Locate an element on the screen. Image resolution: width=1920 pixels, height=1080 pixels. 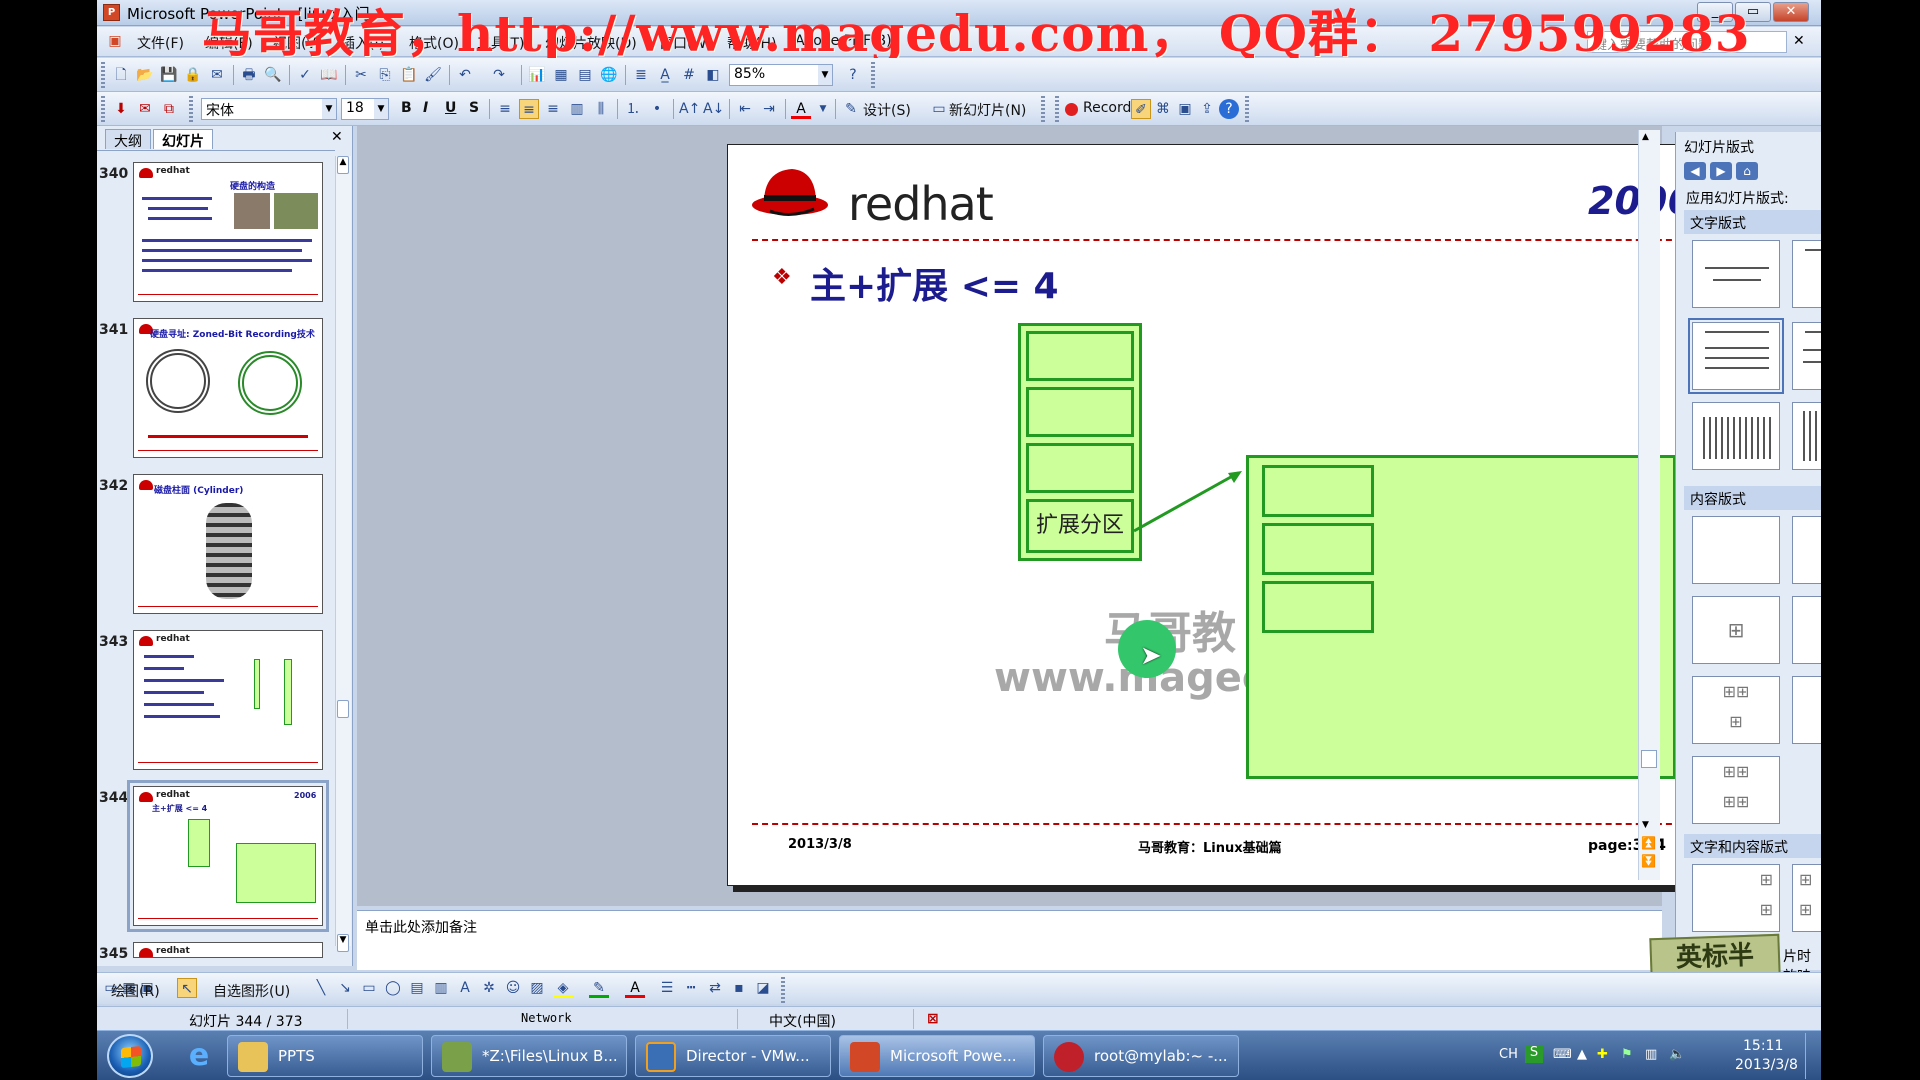
font-size-select: 18 ▼ is located at coordinates (365, 109).